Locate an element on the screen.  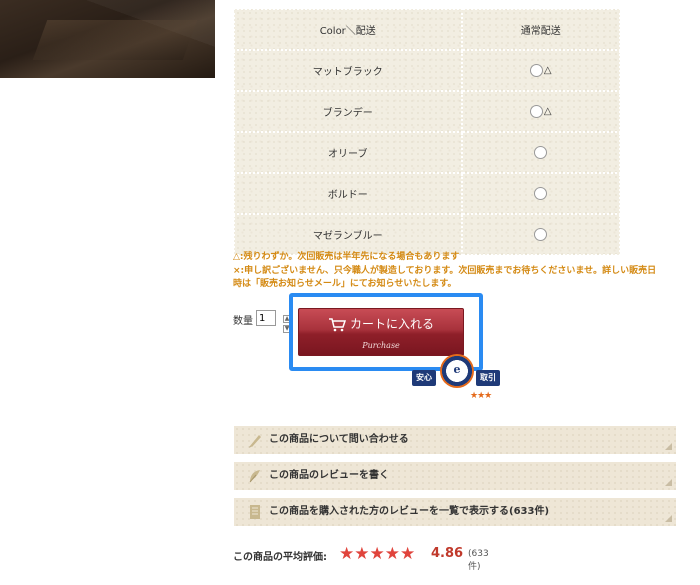
product-image is located at coordinates (107, 39).